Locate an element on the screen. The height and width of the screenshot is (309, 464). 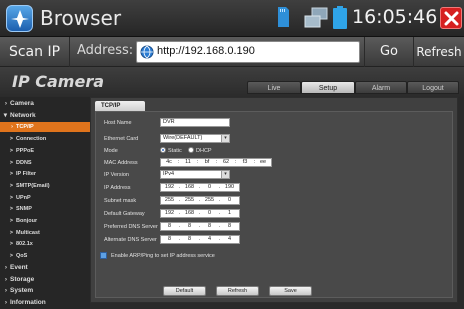
sidebar-item-label: TCP/IP is located at coordinates (25, 127).